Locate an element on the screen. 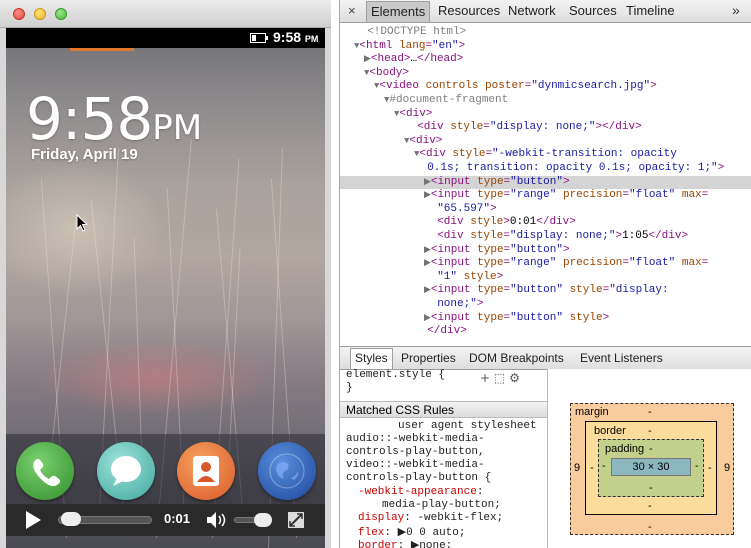 This screenshot has height=548, width=751. messages-icon is located at coordinates (126, 471).